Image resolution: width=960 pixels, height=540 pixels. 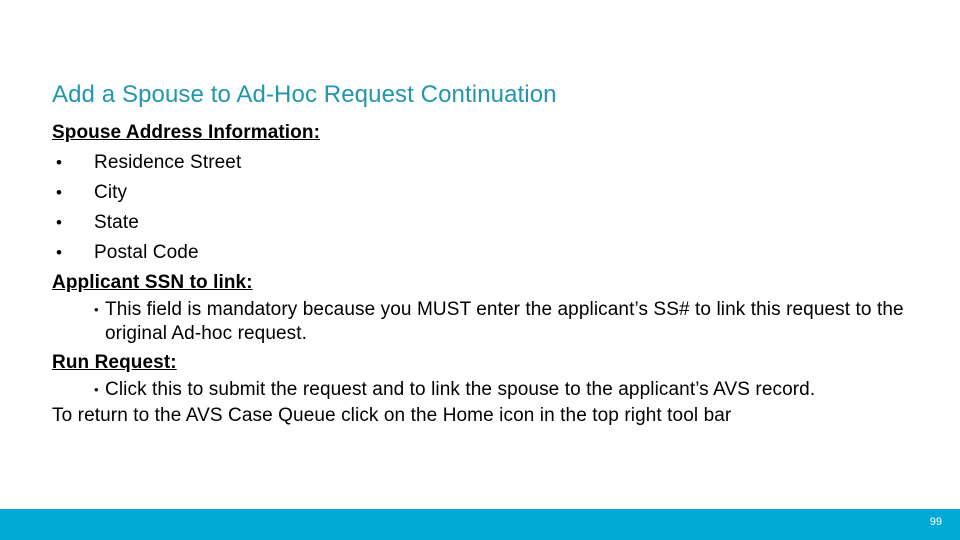 What do you see at coordinates (480, 524) in the screenshot?
I see `footer-bar: 99` at bounding box center [480, 524].